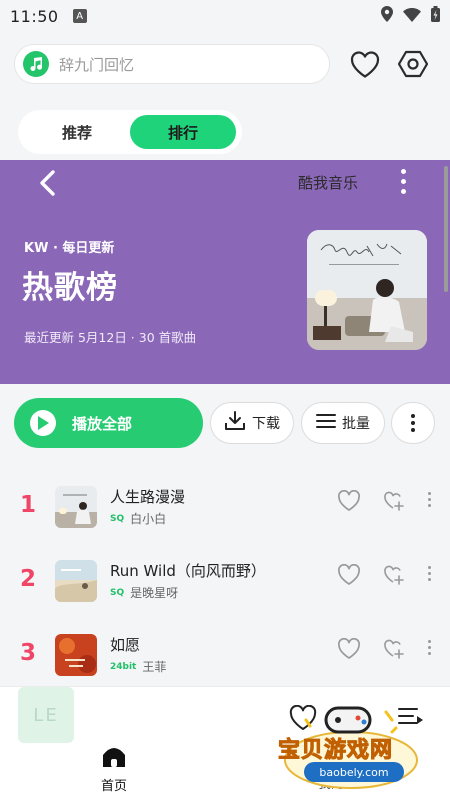 The height and width of the screenshot is (800, 450). I want to click on more-options-icon, so click(403, 181).